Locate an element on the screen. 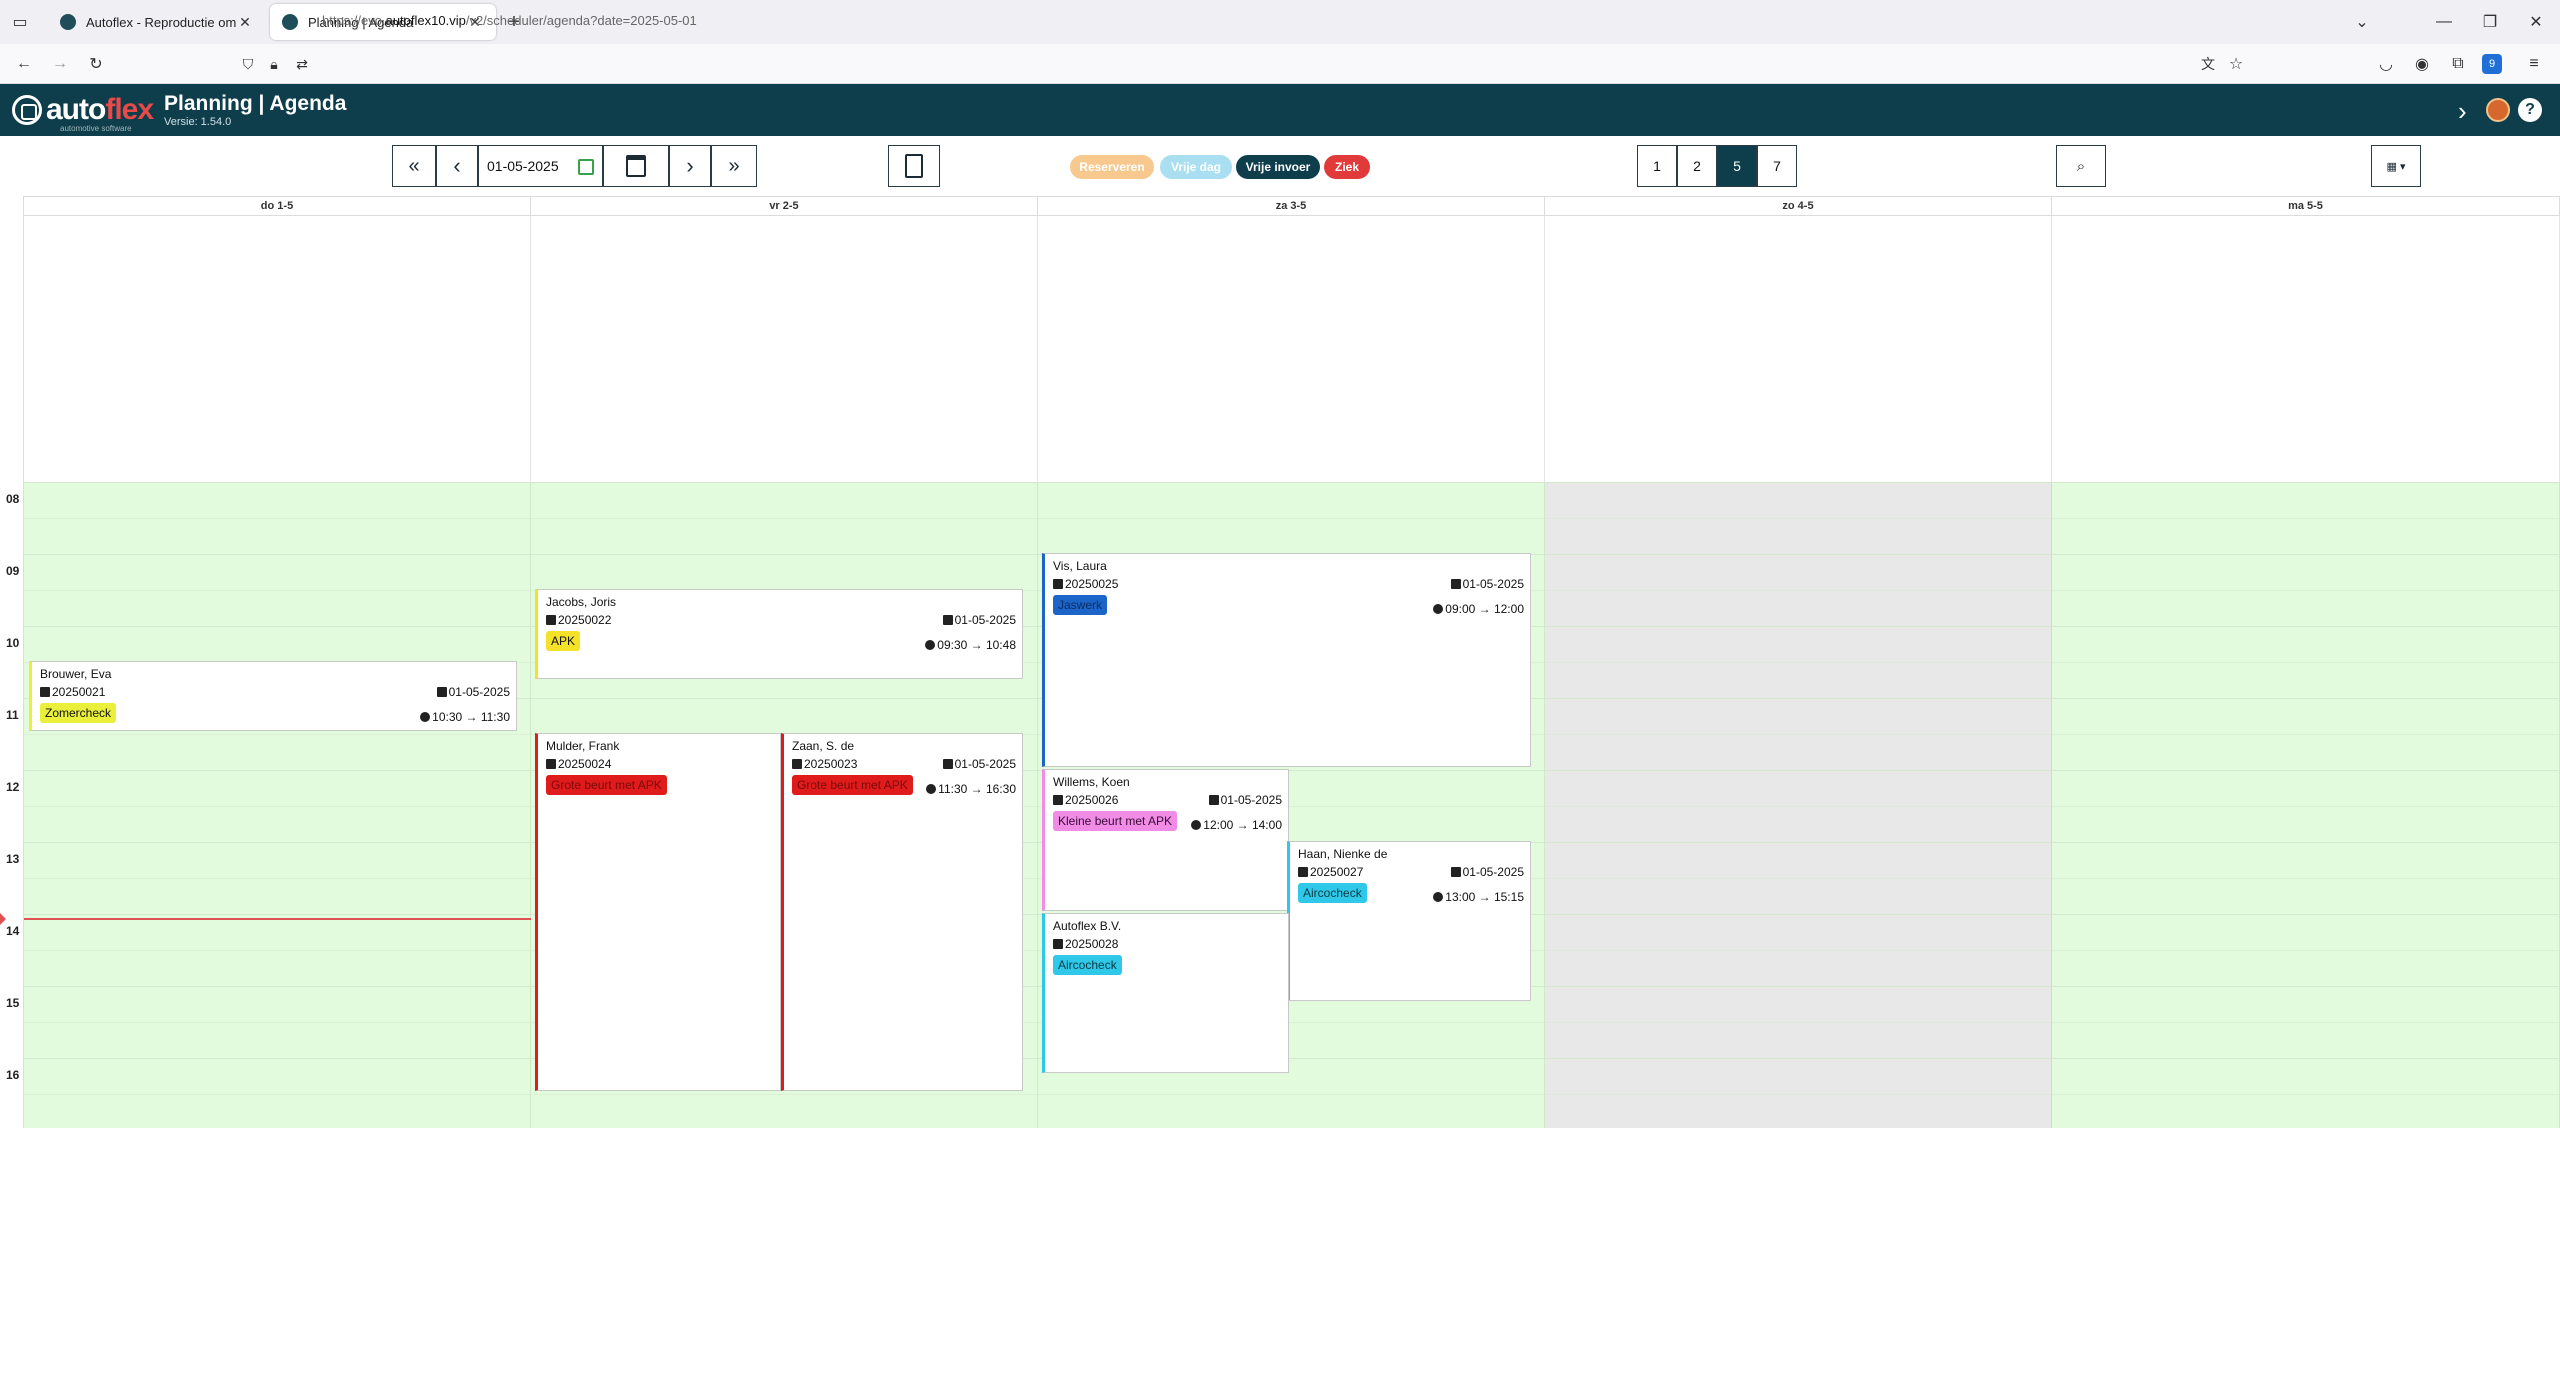 Image resolution: width=2560 pixels, height=1392 pixels. extensions-icon: ⧉ is located at coordinates (2458, 64).